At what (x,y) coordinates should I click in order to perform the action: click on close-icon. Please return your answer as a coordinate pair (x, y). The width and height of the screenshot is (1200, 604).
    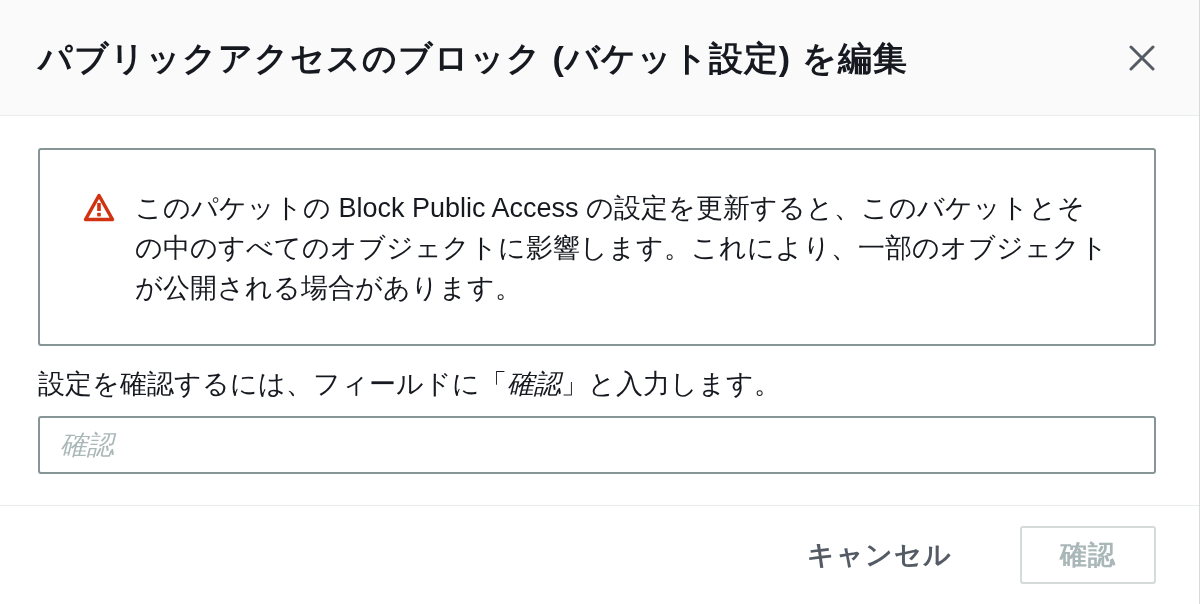
    Looking at the image, I should click on (1142, 57).